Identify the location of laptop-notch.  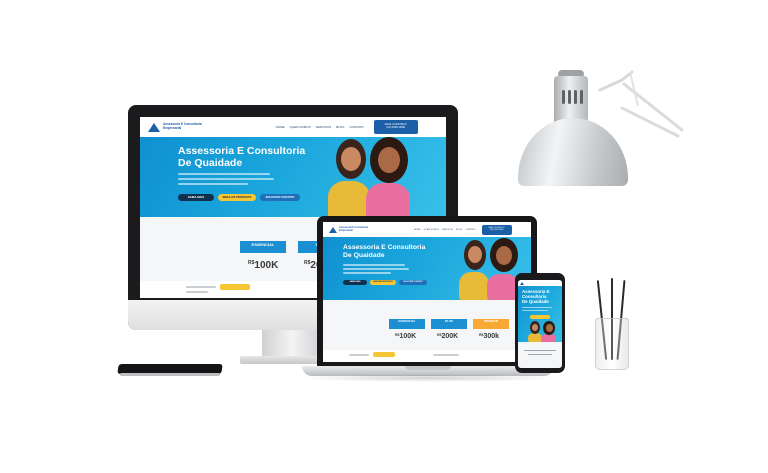
(428, 368).